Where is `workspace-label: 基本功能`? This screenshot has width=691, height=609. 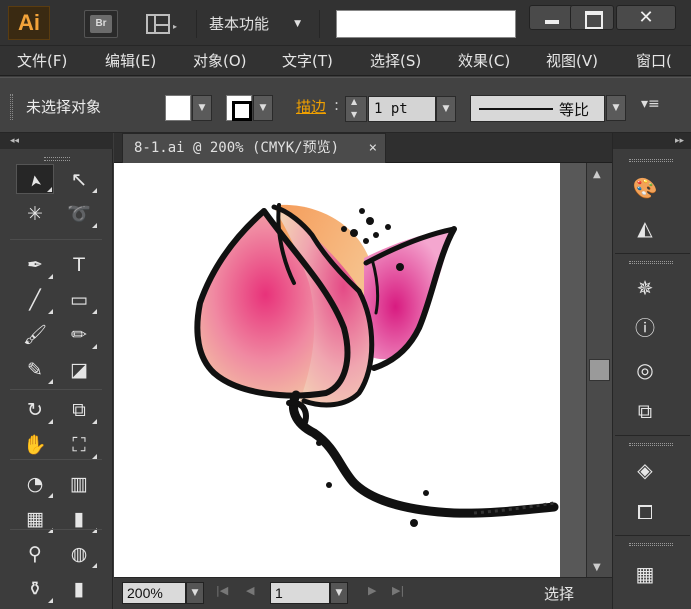
workspace-label: 基本功能 is located at coordinates (239, 24).